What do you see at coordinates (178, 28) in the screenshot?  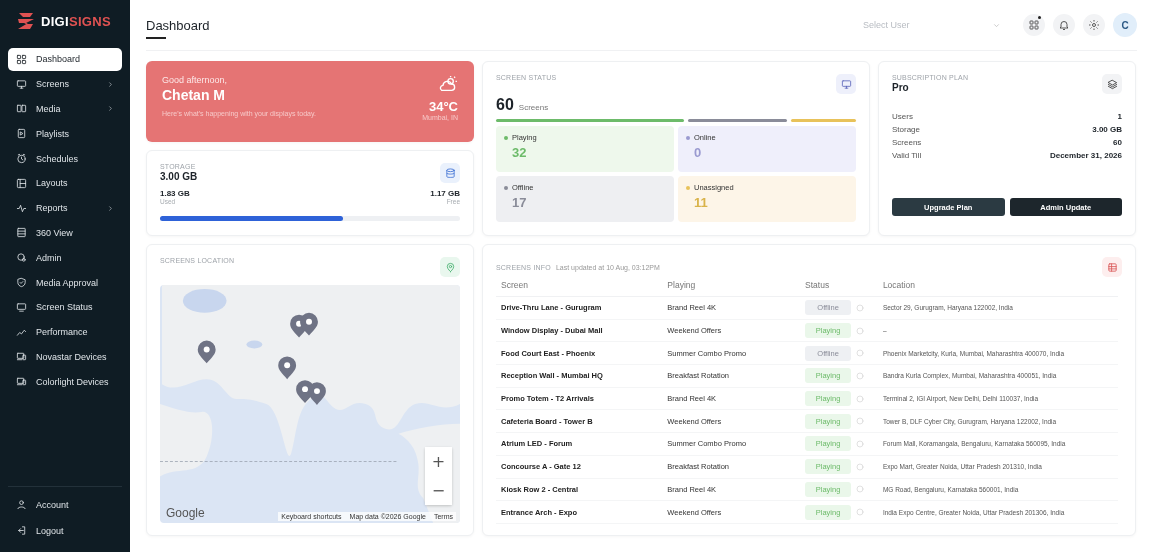 I see `page-title: Dashboard` at bounding box center [178, 28].